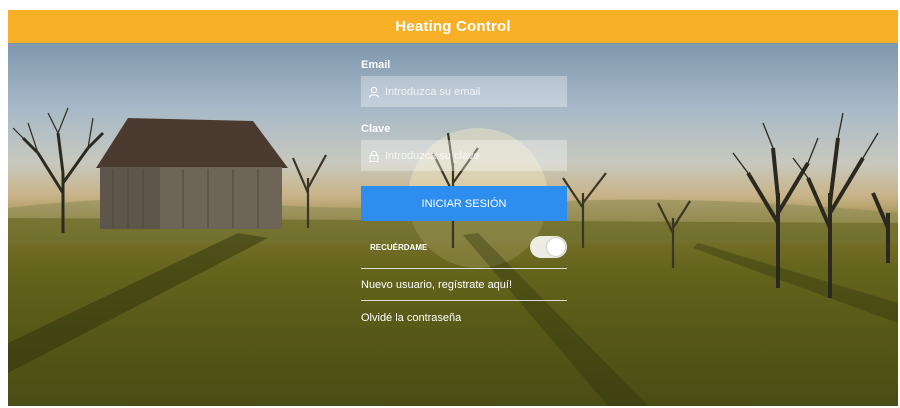 The image size is (900, 408). What do you see at coordinates (373, 155) in the screenshot?
I see `lock-icon` at bounding box center [373, 155].